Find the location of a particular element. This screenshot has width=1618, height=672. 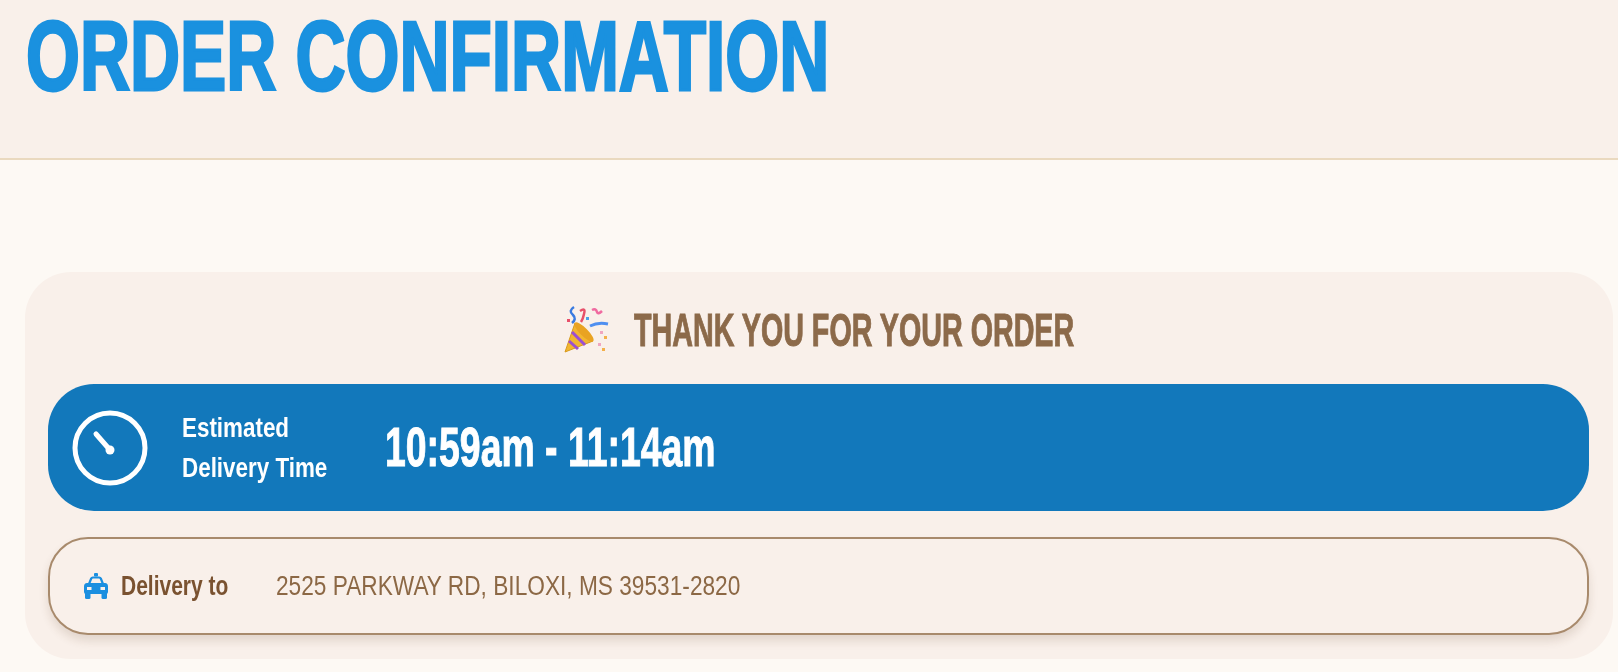

clock-icon is located at coordinates (110, 447).